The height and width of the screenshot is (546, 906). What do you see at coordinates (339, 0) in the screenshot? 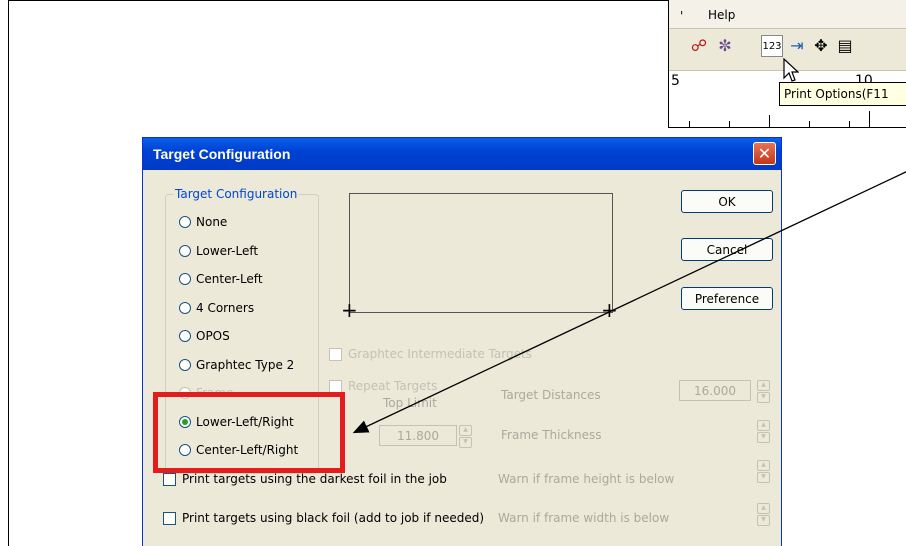
I see `frame-top-line` at bounding box center [339, 0].